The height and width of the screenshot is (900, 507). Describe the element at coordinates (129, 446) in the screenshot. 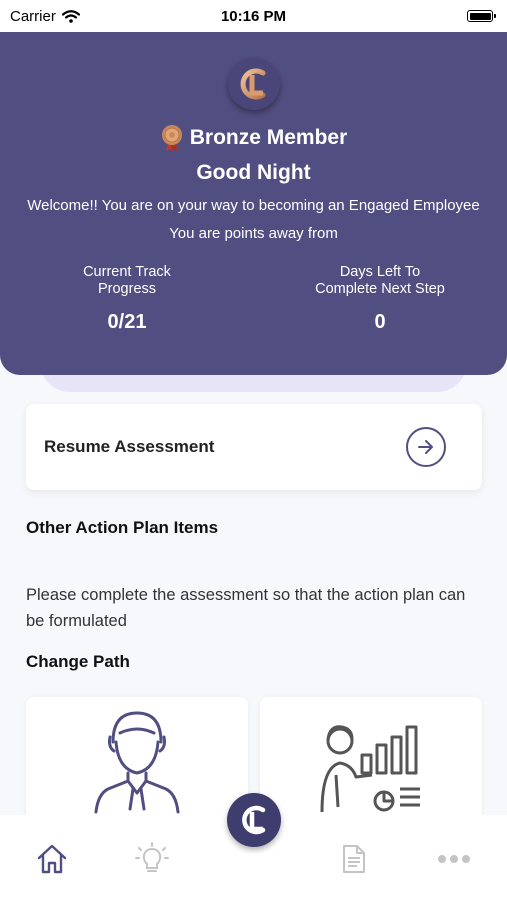

I see `resume-assessment-label: Resume Assessment` at that location.